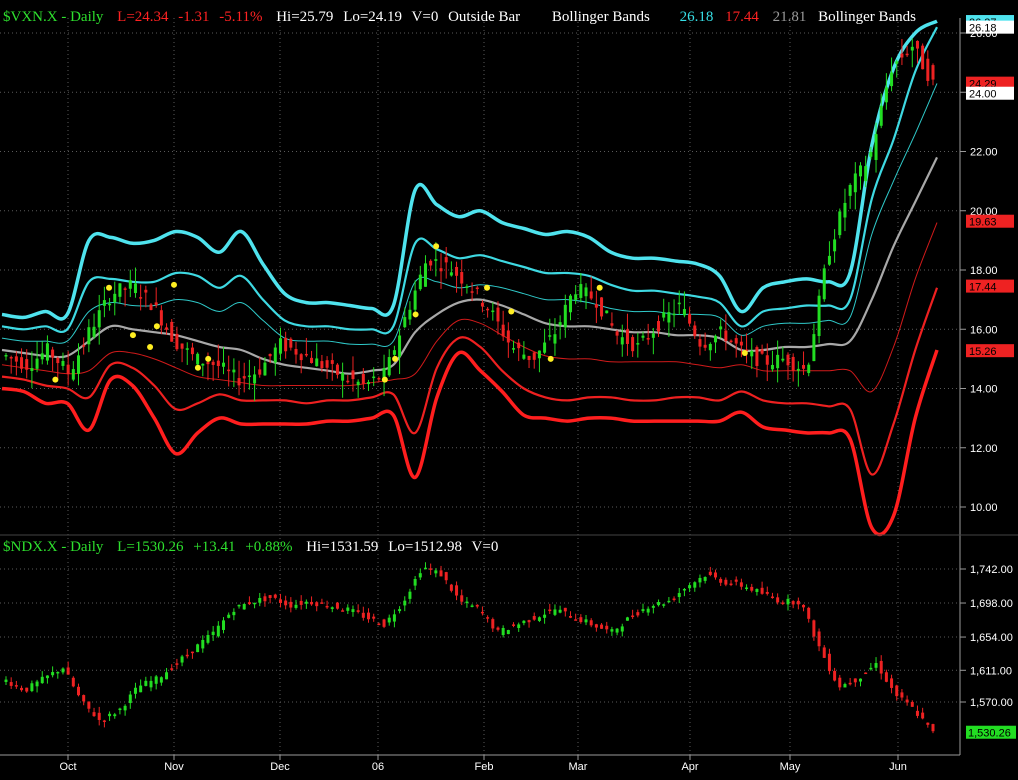  I want to click on date-tick-label: Apr, so click(689, 767).